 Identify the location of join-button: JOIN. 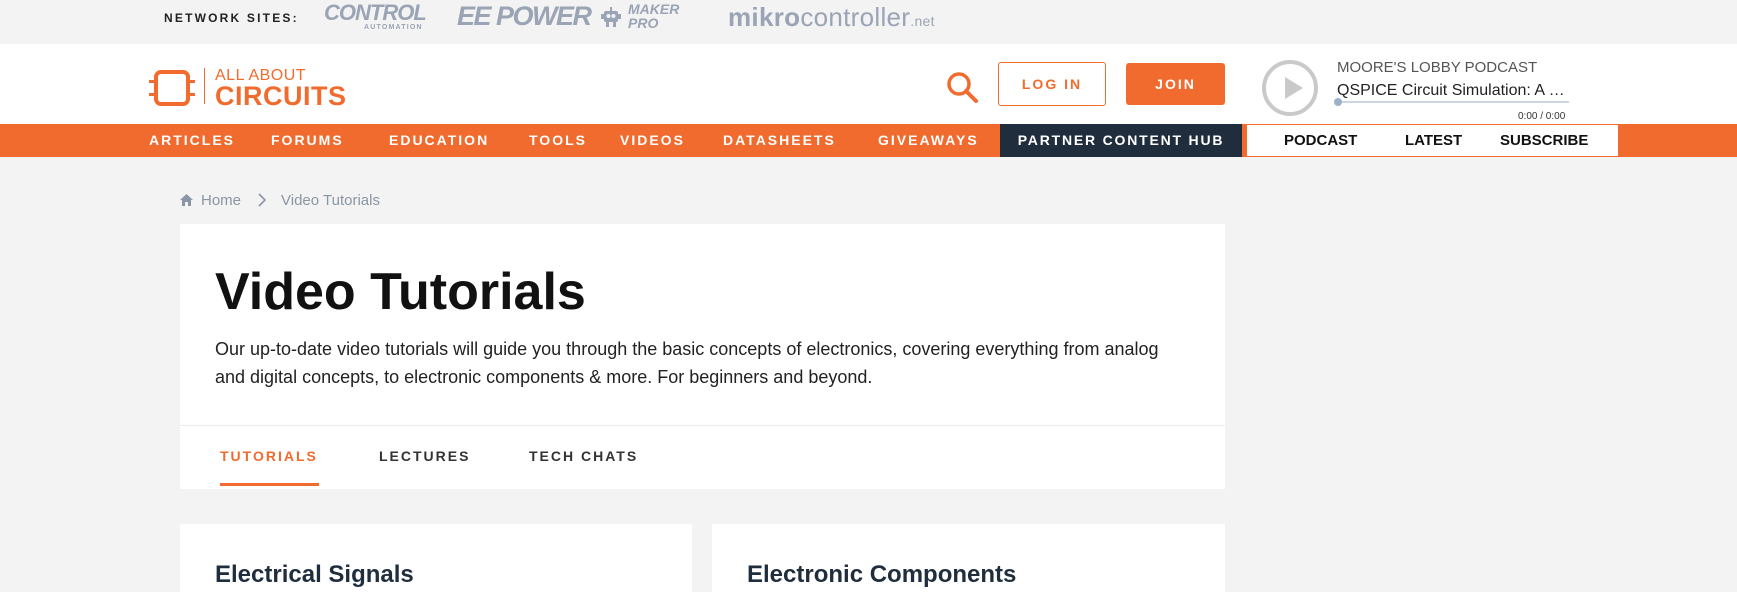
(1175, 84).